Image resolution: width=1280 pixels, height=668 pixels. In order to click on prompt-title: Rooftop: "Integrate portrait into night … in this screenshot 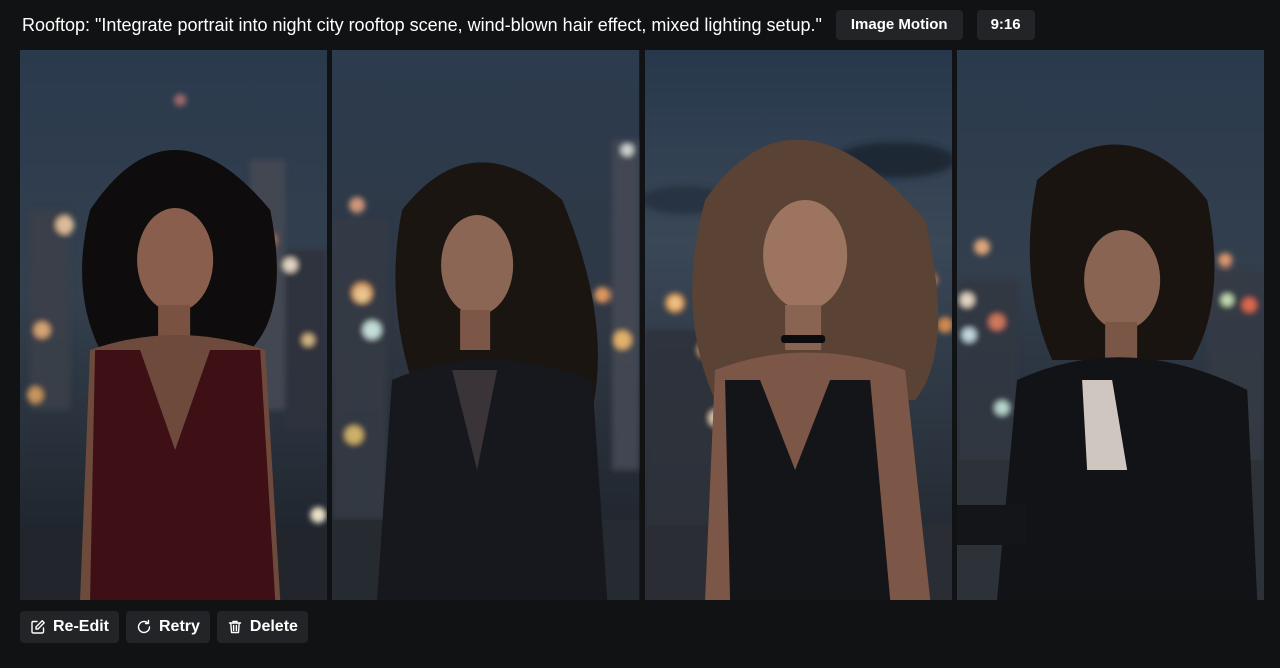, I will do `click(422, 25)`.